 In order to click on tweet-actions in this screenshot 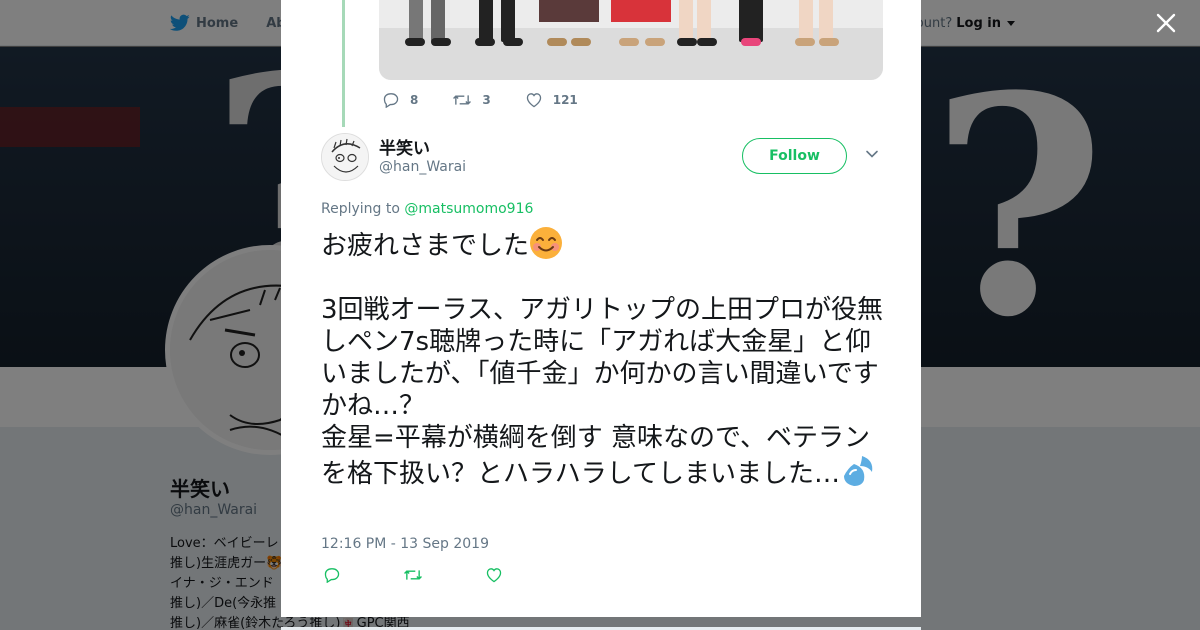, I will do `click(444, 575)`.